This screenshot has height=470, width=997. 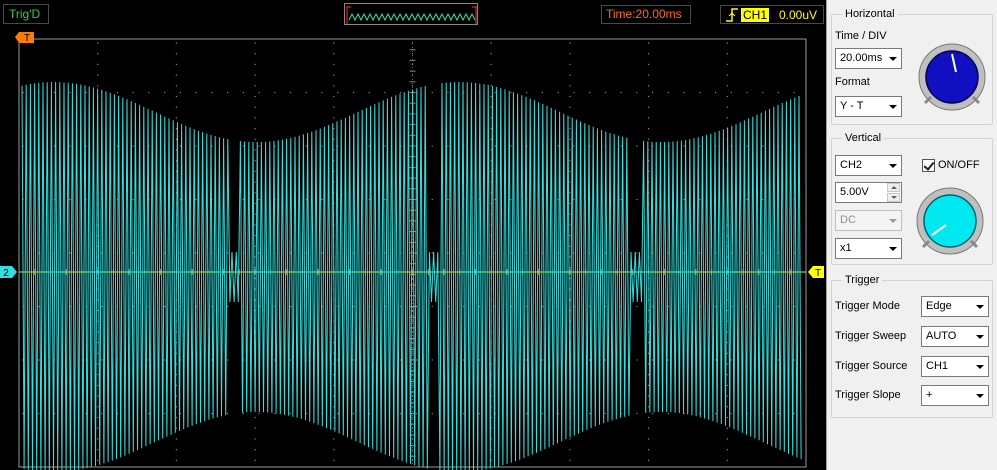 I want to click on trigger-level-readout: 0.00uV, so click(x=798, y=15).